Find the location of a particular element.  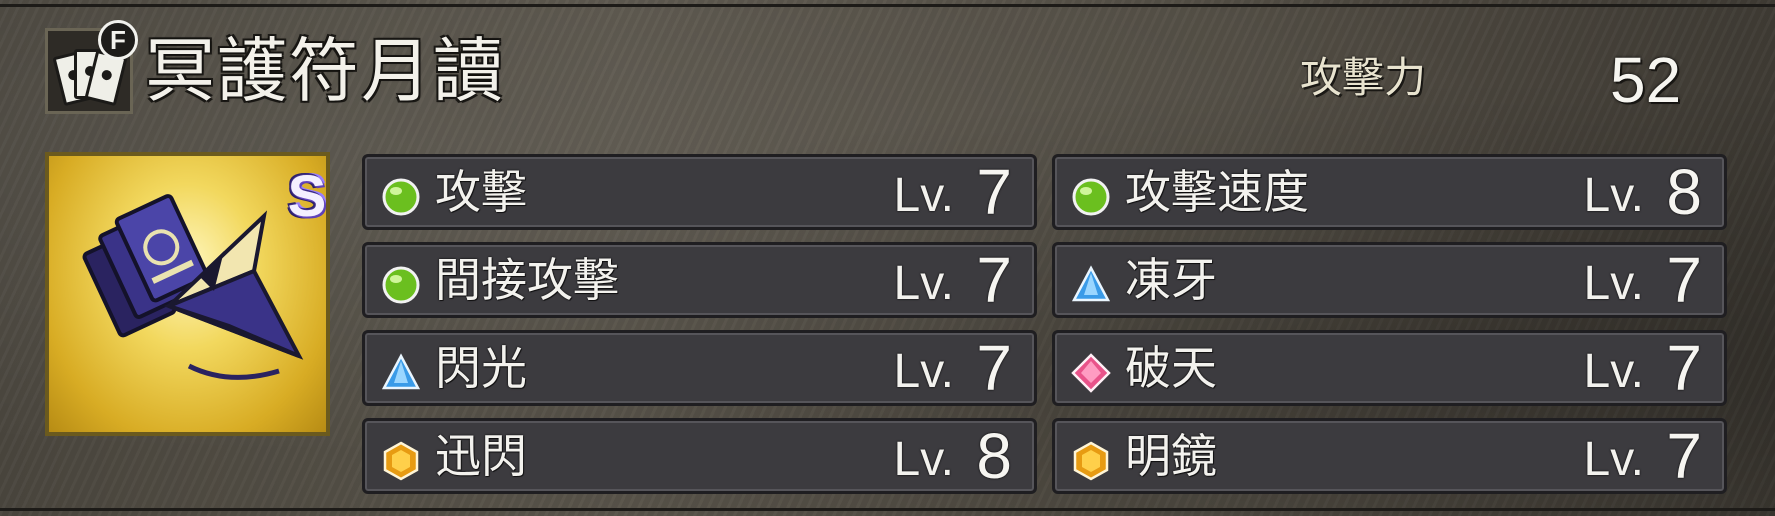

skill-row: 間接攻擊 Lv. 7 is located at coordinates (699, 280).